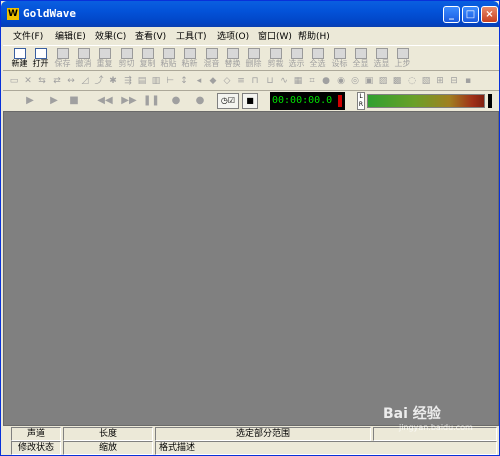 The height and width of the screenshot is (456, 500). What do you see at coordinates (426, 81) in the screenshot?
I see `effect-tool-icon: ▧` at bounding box center [426, 81].